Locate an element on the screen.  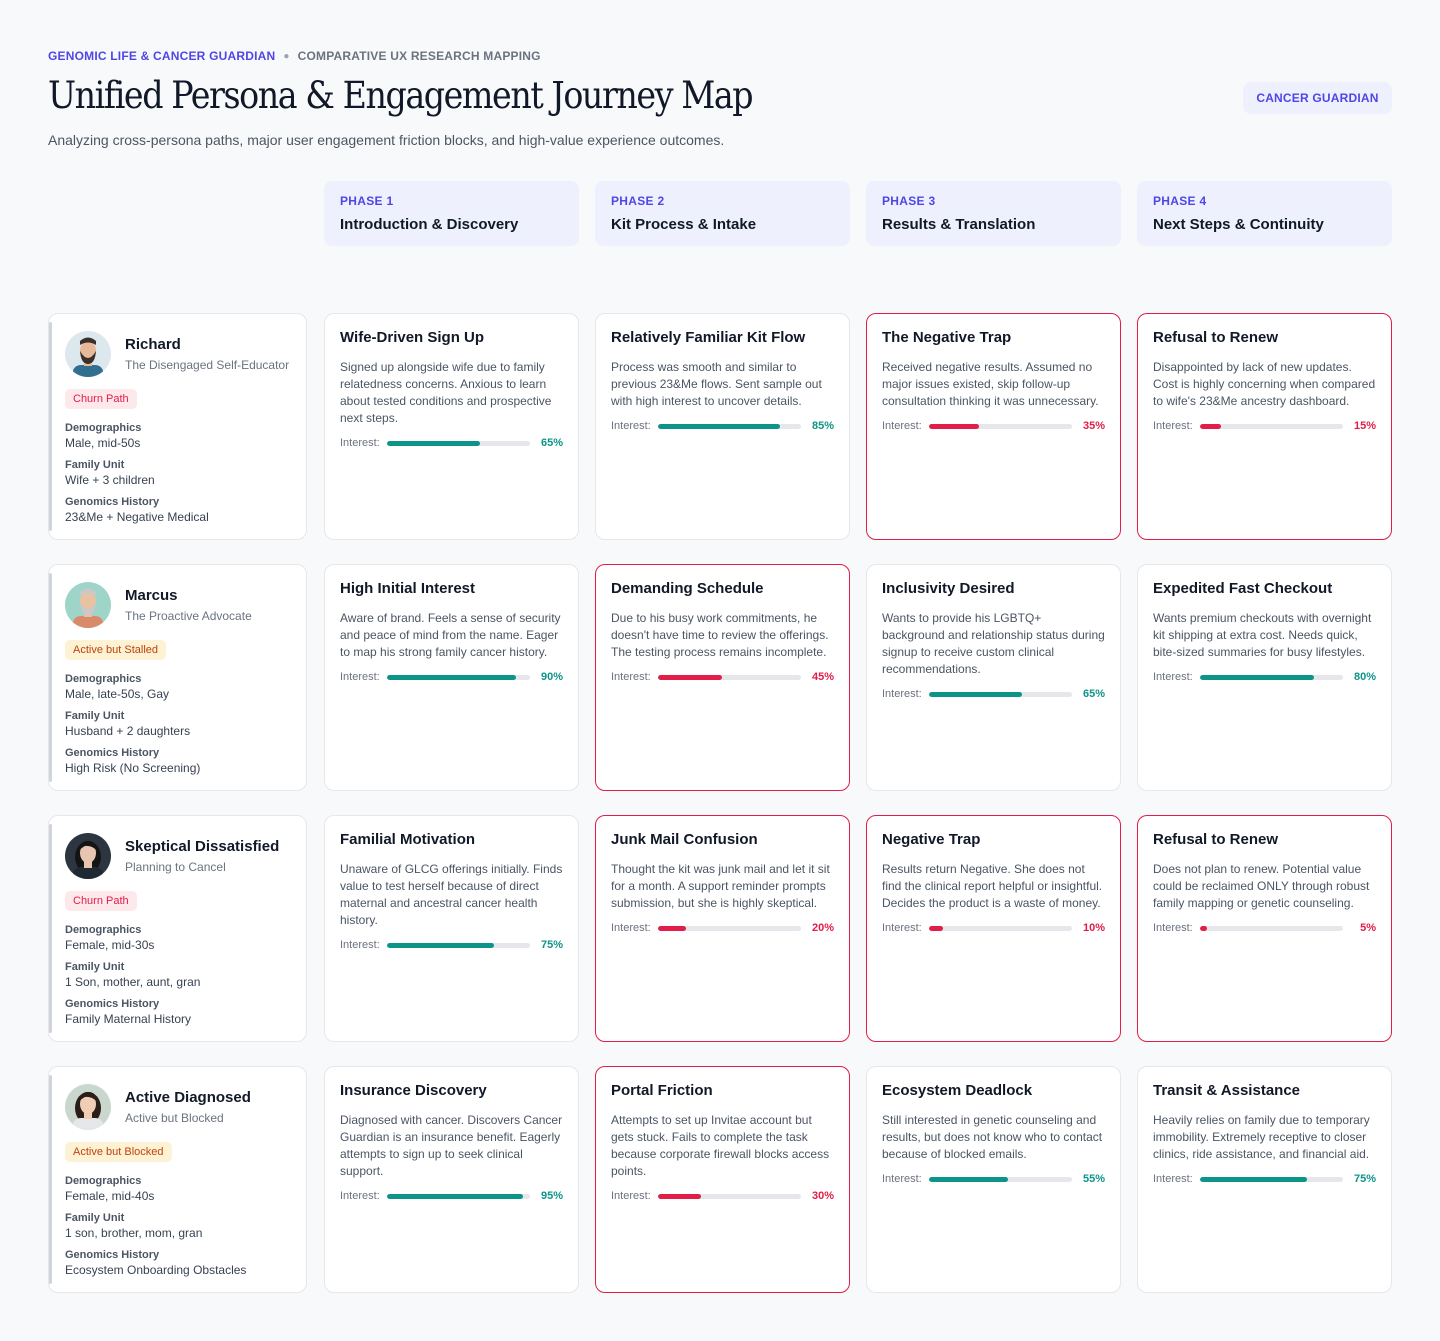
journey-card-title: Refusal to Renew is located at coordinates (1216, 839).